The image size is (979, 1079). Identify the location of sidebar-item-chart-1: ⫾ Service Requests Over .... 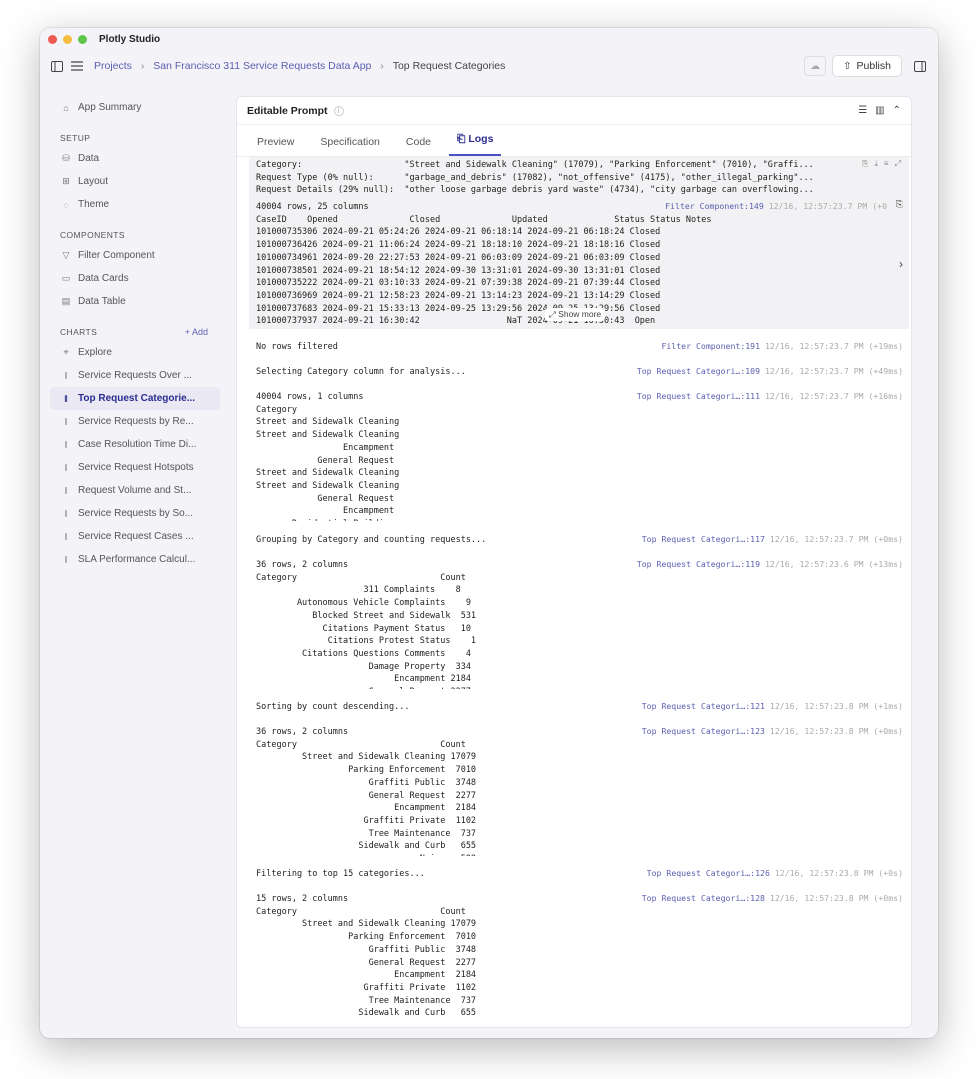
(135, 375).